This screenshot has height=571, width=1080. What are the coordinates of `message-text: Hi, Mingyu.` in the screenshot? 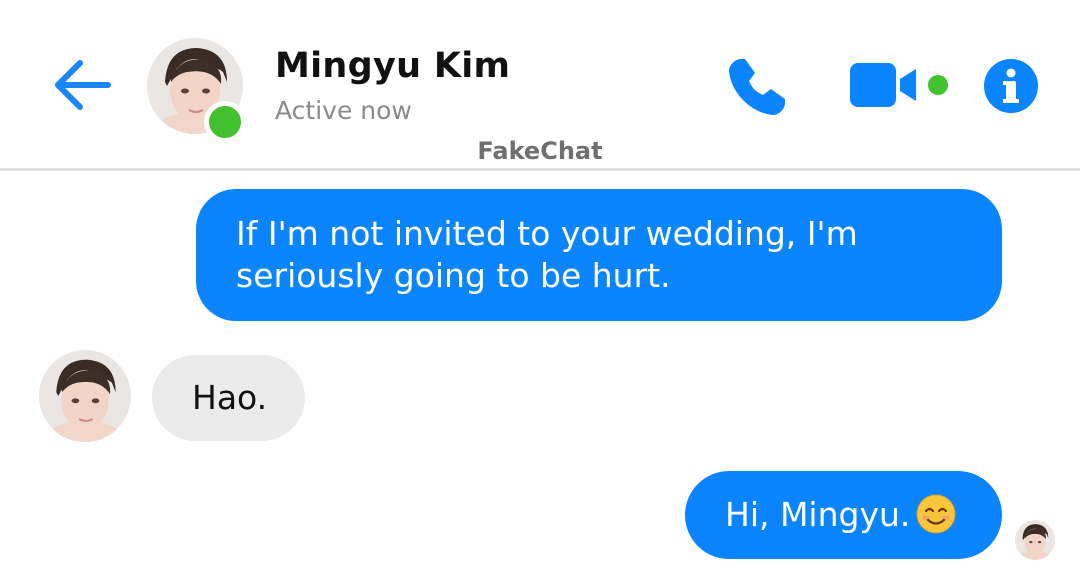 It's located at (818, 514).